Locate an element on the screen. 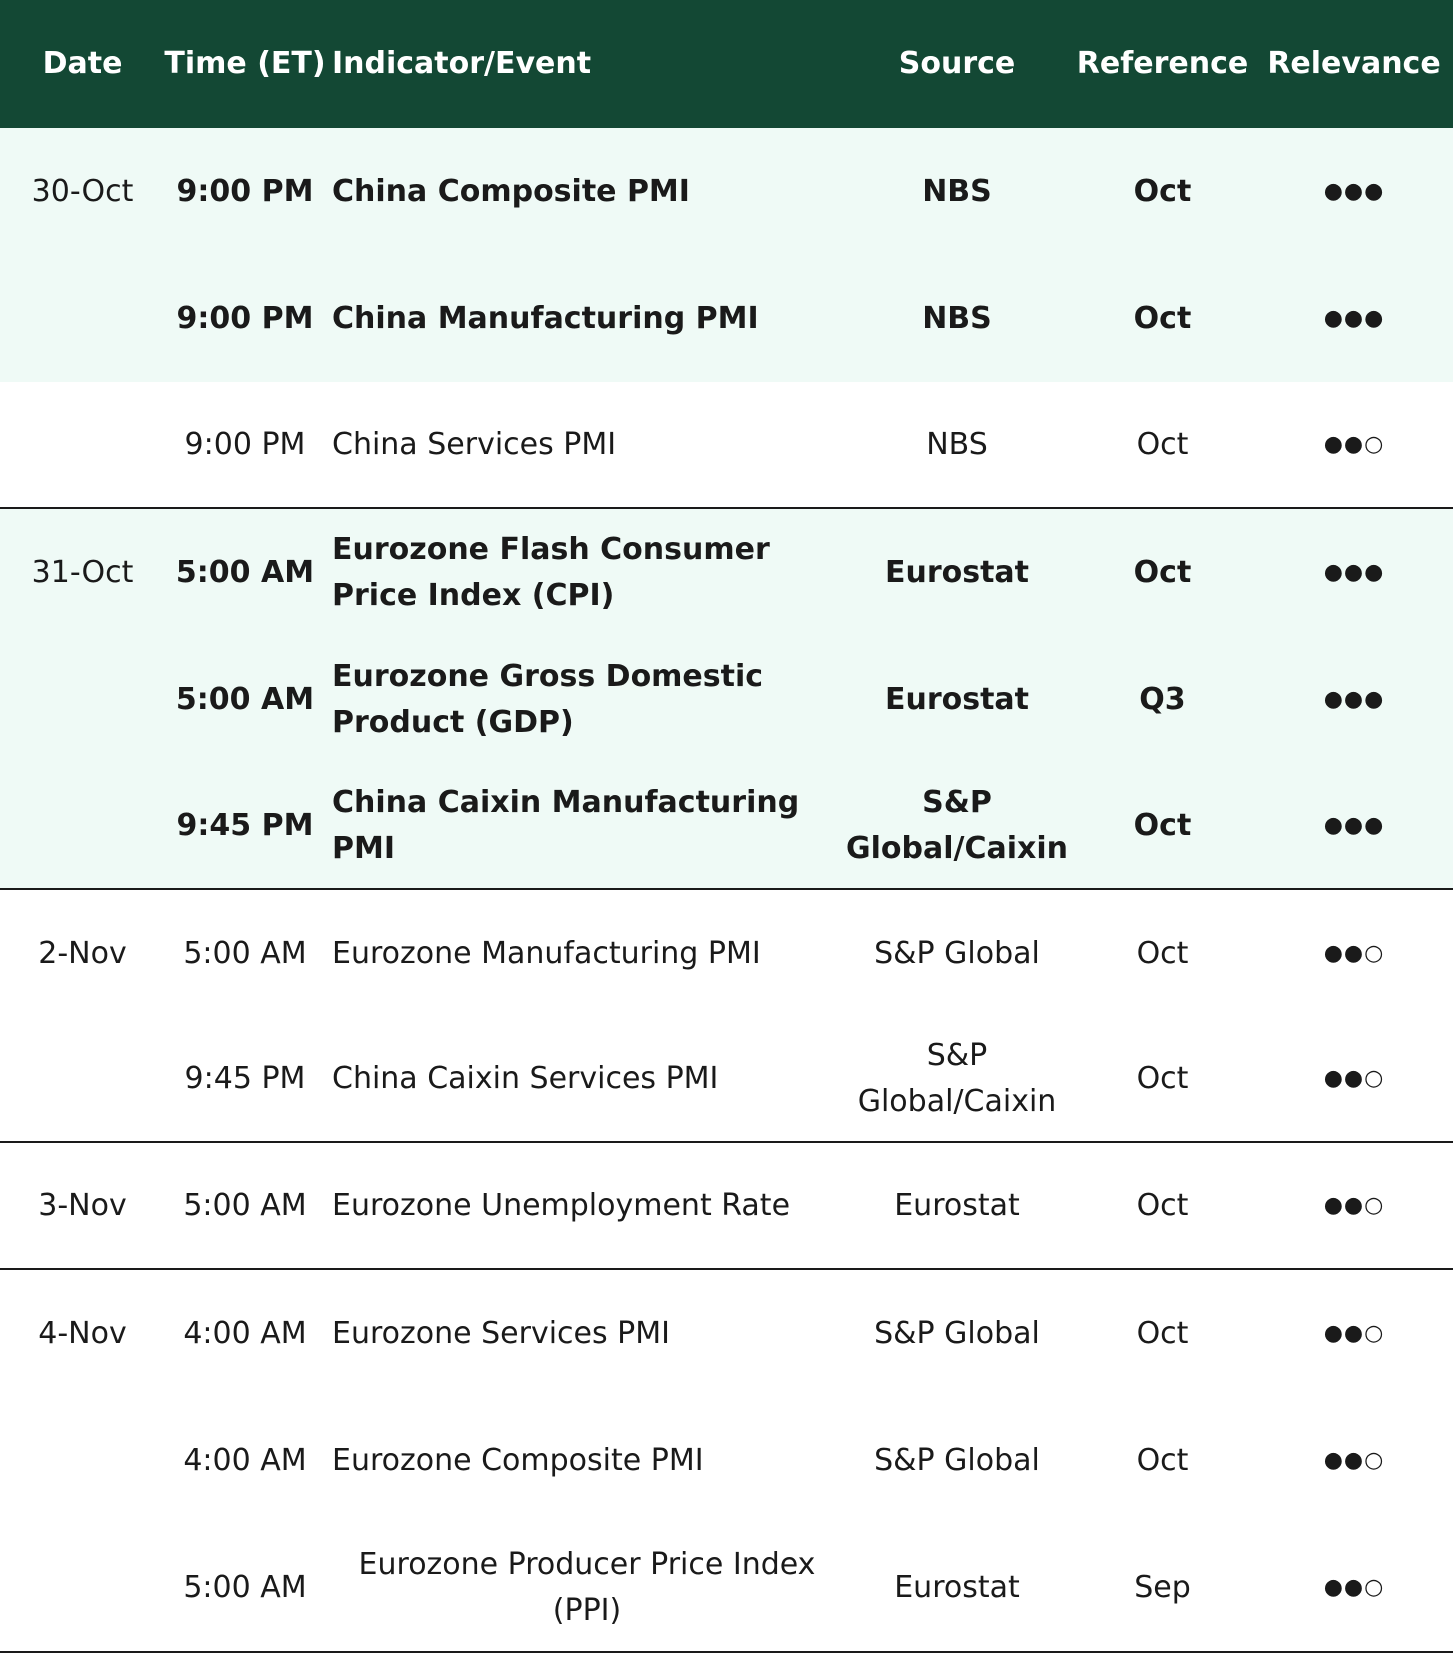 The height and width of the screenshot is (1656, 1453). row-date: 2-Nov is located at coordinates (82, 953).